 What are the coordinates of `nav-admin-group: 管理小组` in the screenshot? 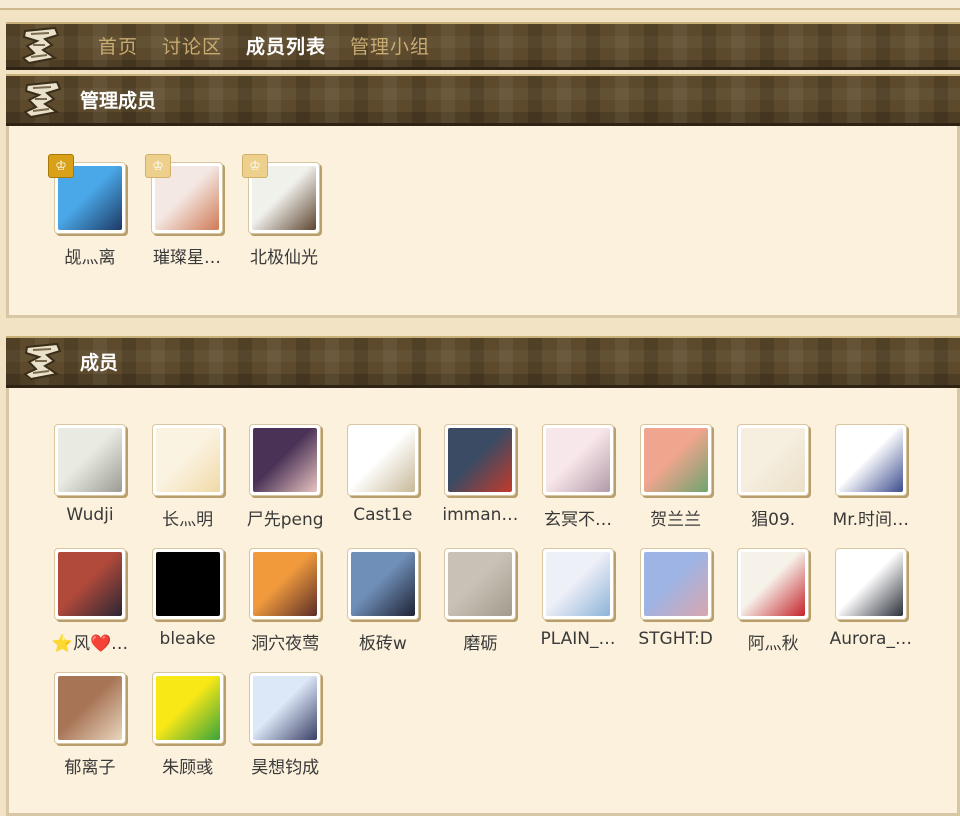 It's located at (390, 45).